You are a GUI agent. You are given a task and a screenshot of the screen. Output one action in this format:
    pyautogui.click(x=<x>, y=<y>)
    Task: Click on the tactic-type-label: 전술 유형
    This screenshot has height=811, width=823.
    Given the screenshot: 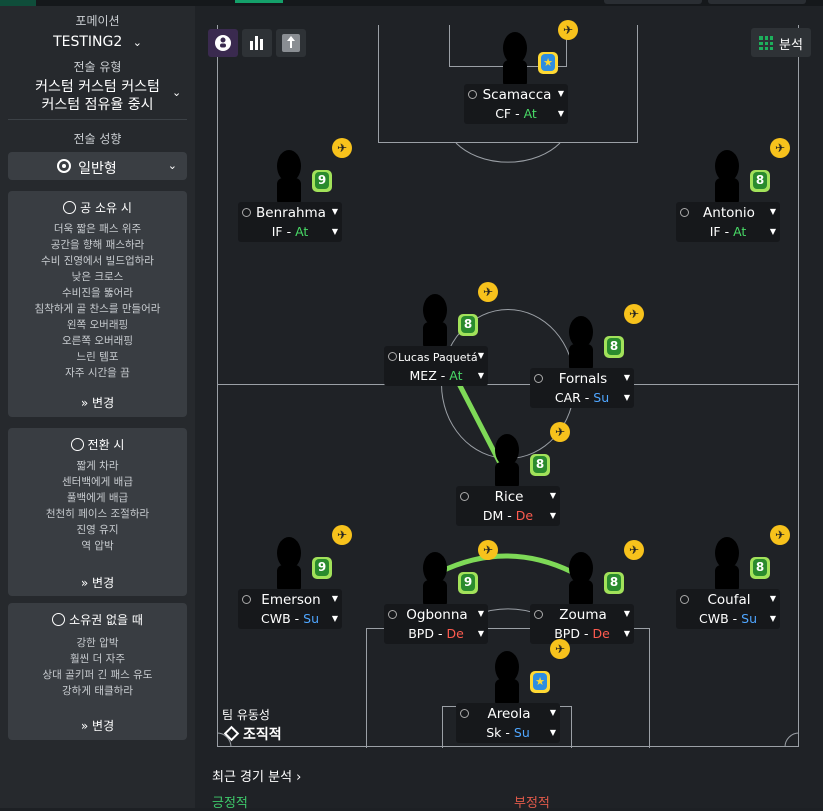 What is the action you would take?
    pyautogui.click(x=97, y=67)
    